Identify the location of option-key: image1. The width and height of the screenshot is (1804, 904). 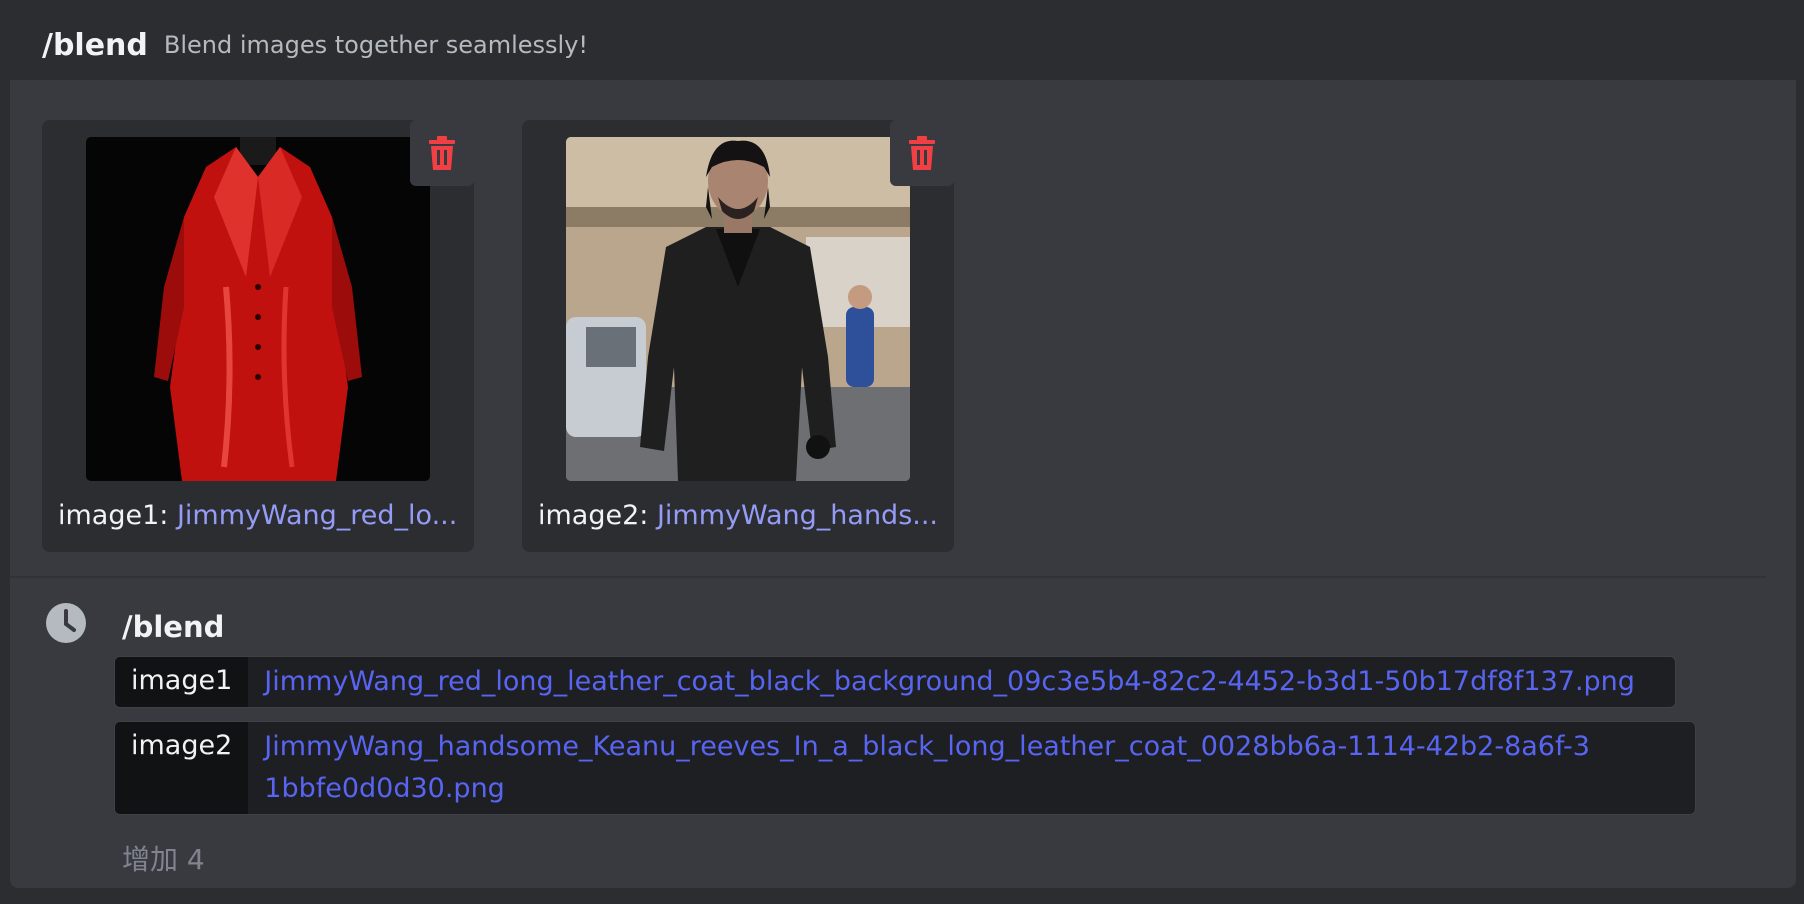
(182, 682).